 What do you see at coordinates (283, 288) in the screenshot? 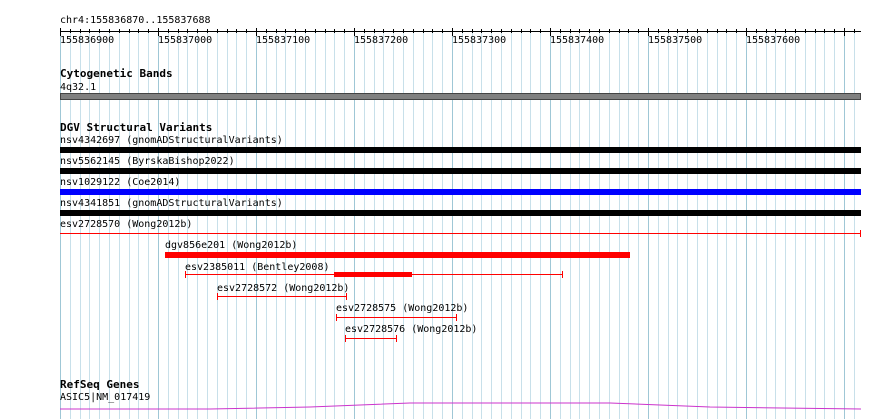
I see `feature-label: esv2728572 (Wong2012b)` at bounding box center [283, 288].